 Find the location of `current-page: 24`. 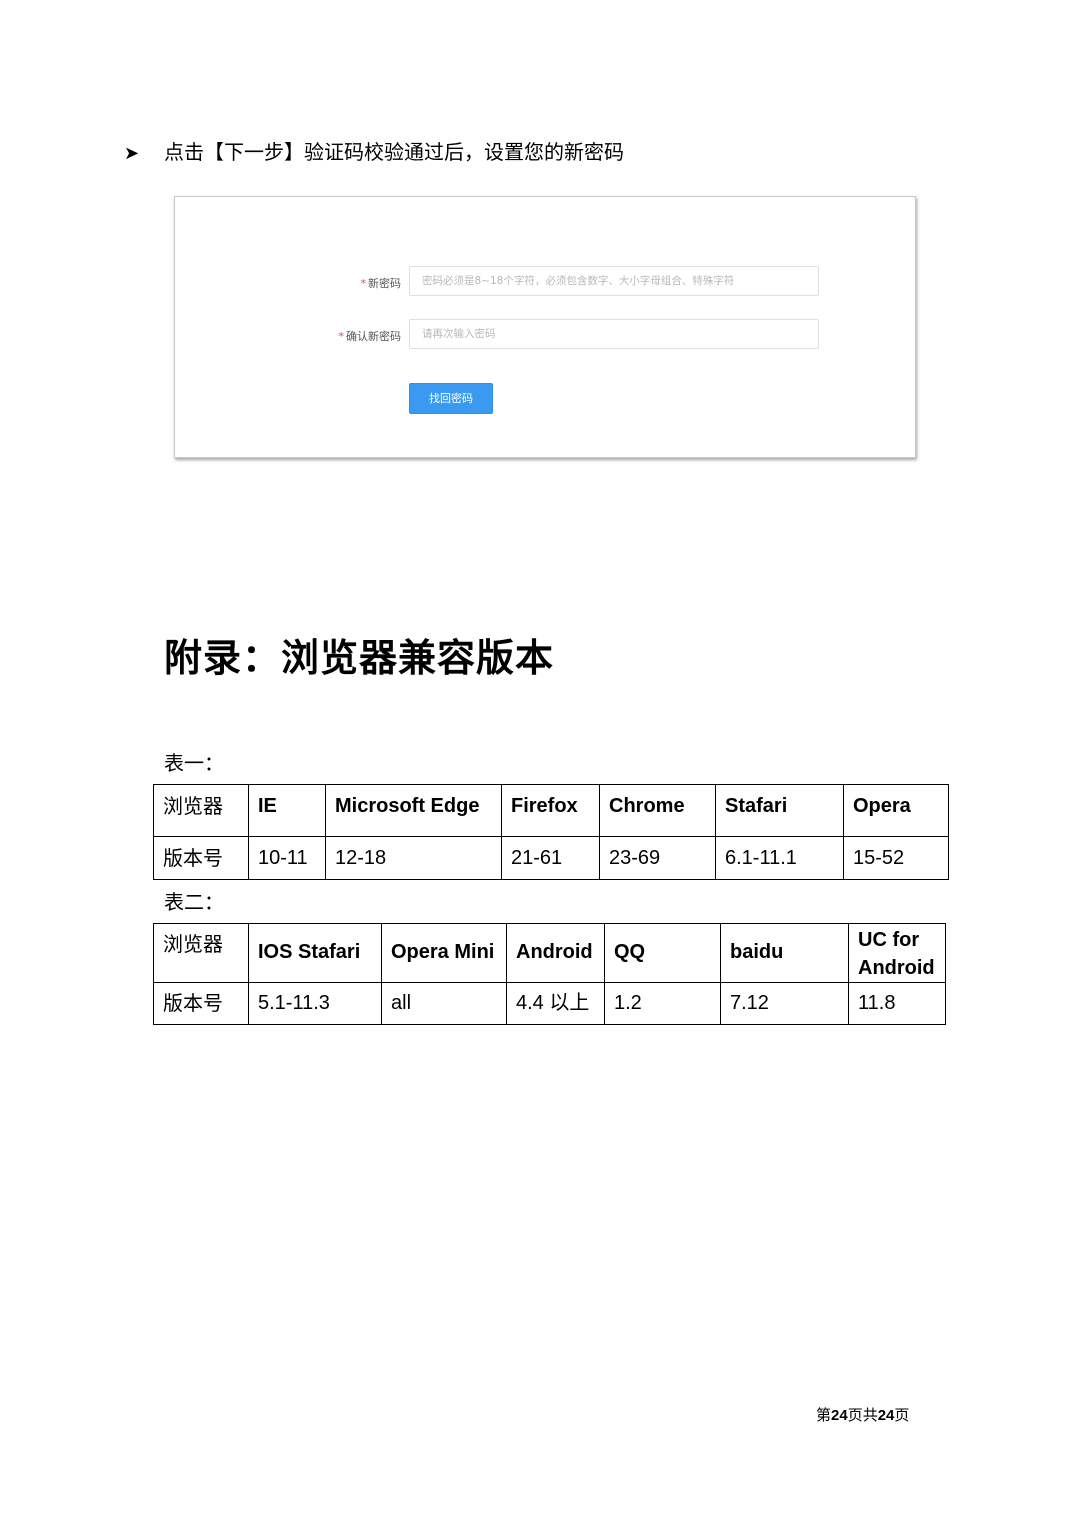

current-page: 24 is located at coordinates (839, 1415).